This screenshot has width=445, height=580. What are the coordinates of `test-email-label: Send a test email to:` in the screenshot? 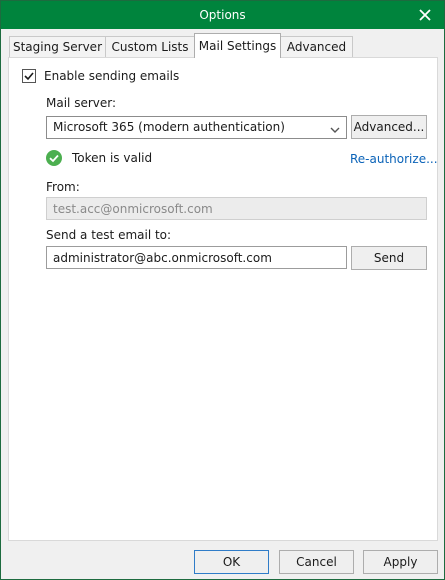 It's located at (109, 235).